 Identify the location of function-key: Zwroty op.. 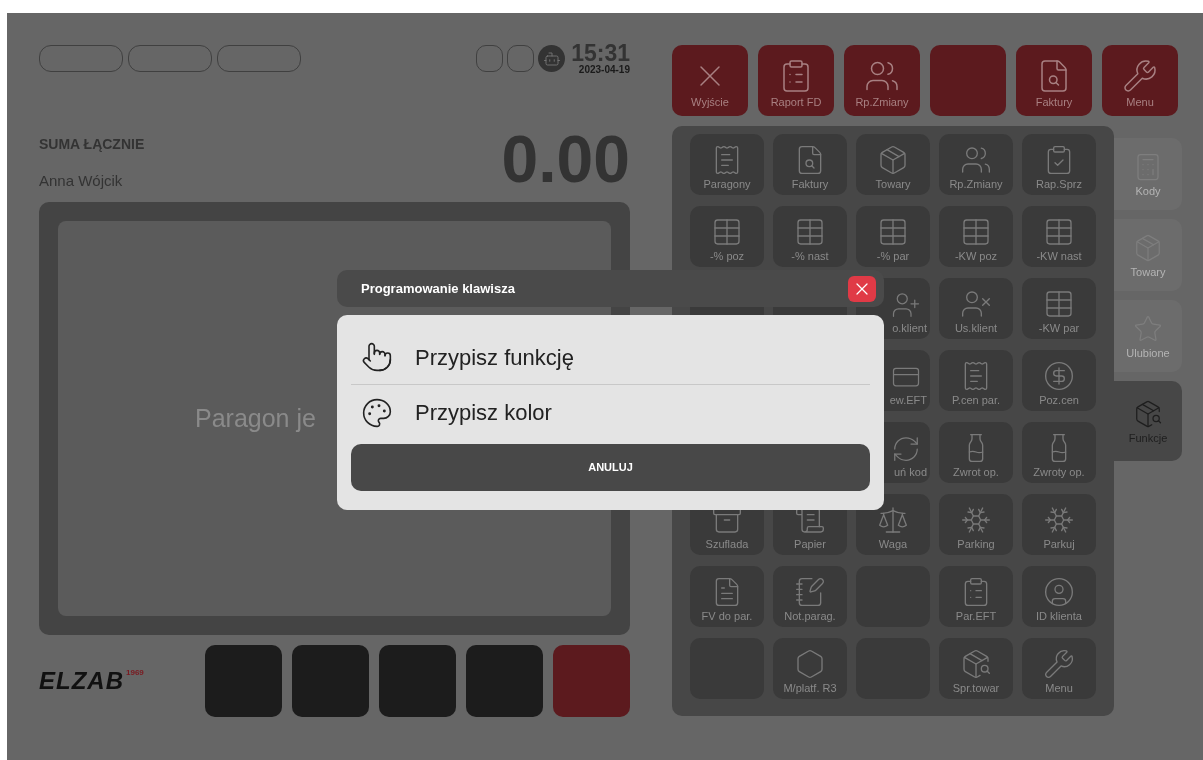
(1059, 452).